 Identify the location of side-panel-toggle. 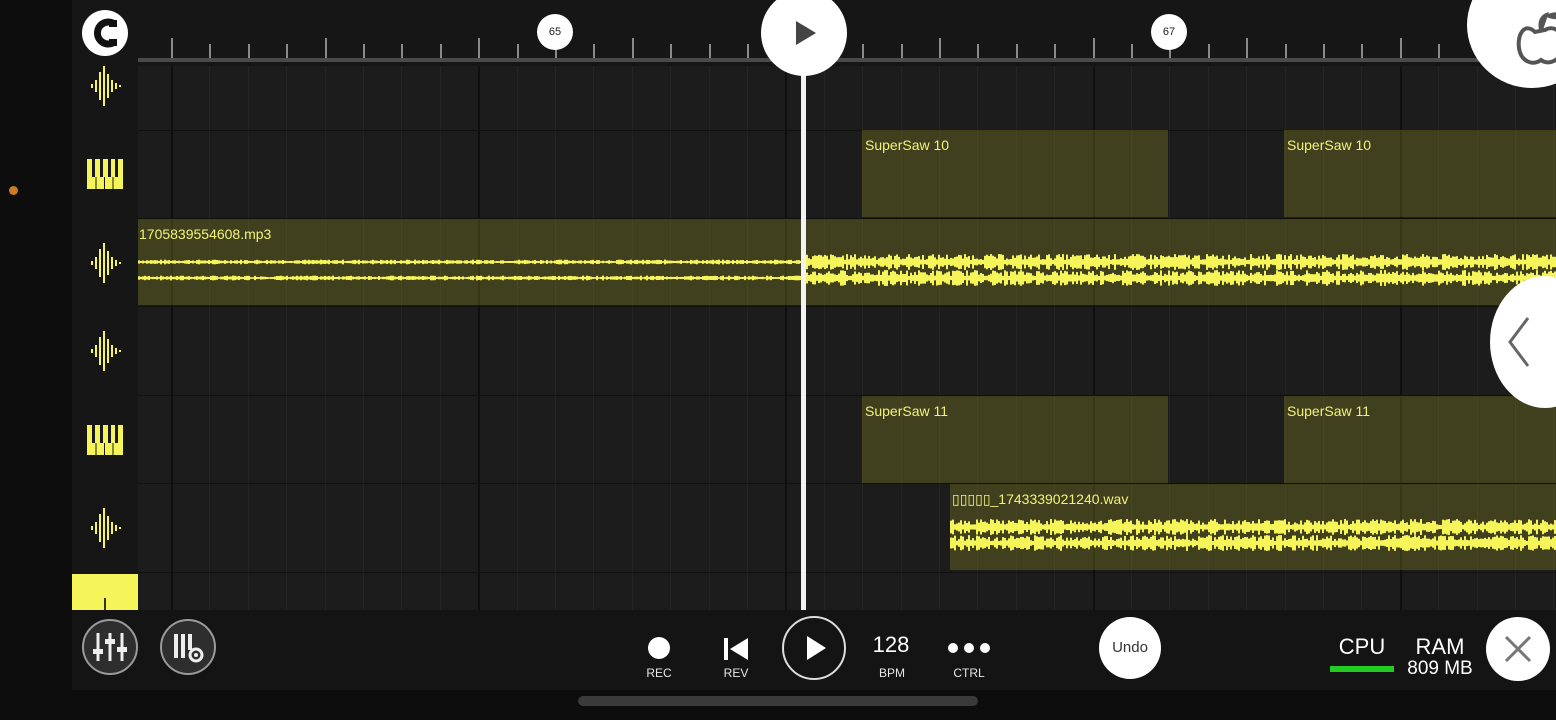
(1523, 342).